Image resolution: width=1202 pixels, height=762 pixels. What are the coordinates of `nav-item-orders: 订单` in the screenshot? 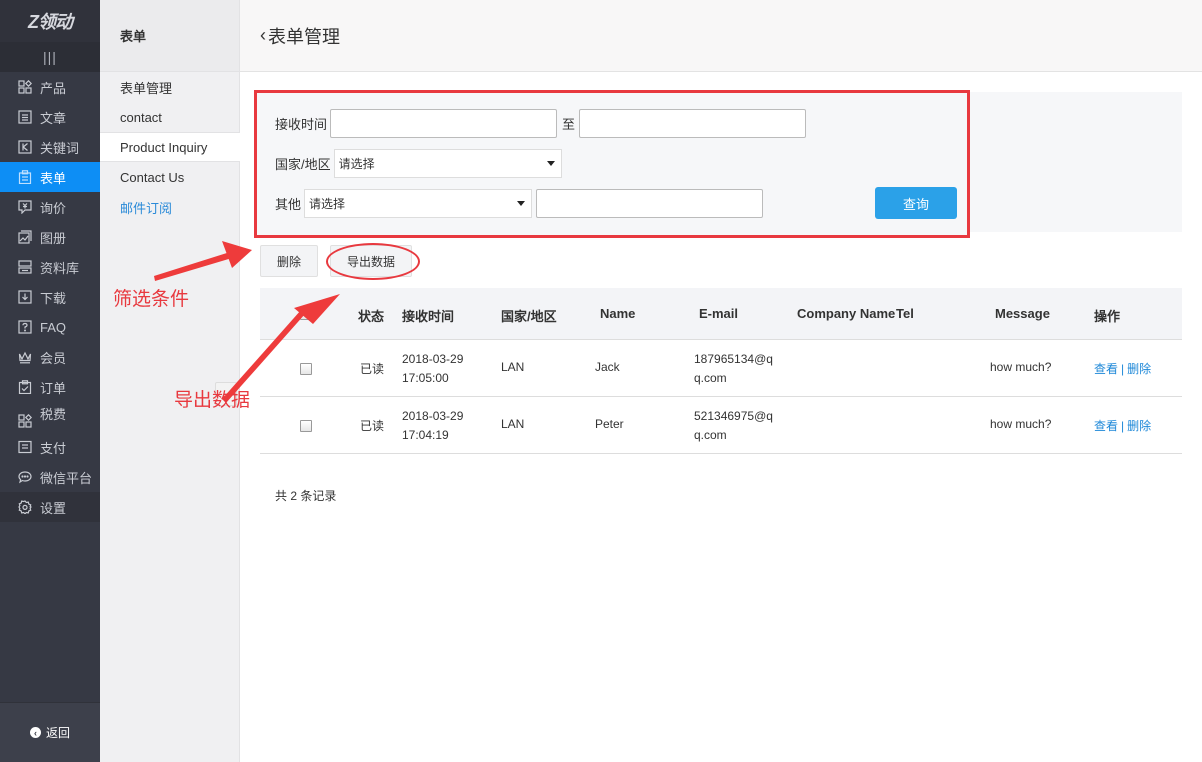 It's located at (50, 387).